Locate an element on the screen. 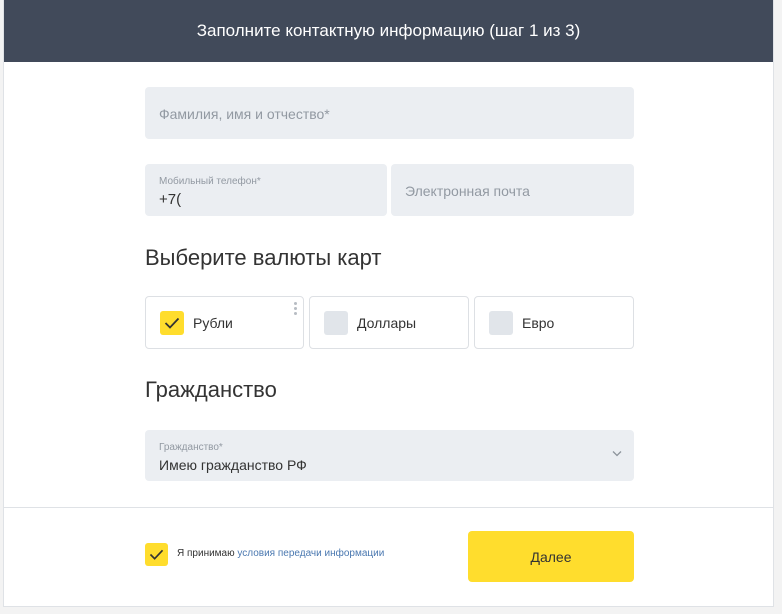  next-button: Далее is located at coordinates (551, 556).